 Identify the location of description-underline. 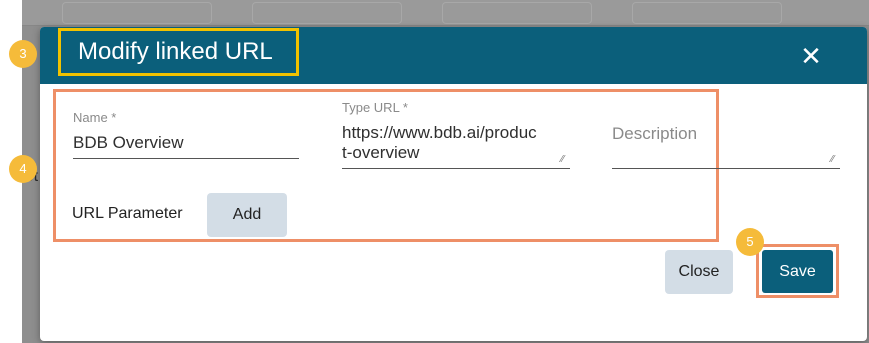
(726, 168).